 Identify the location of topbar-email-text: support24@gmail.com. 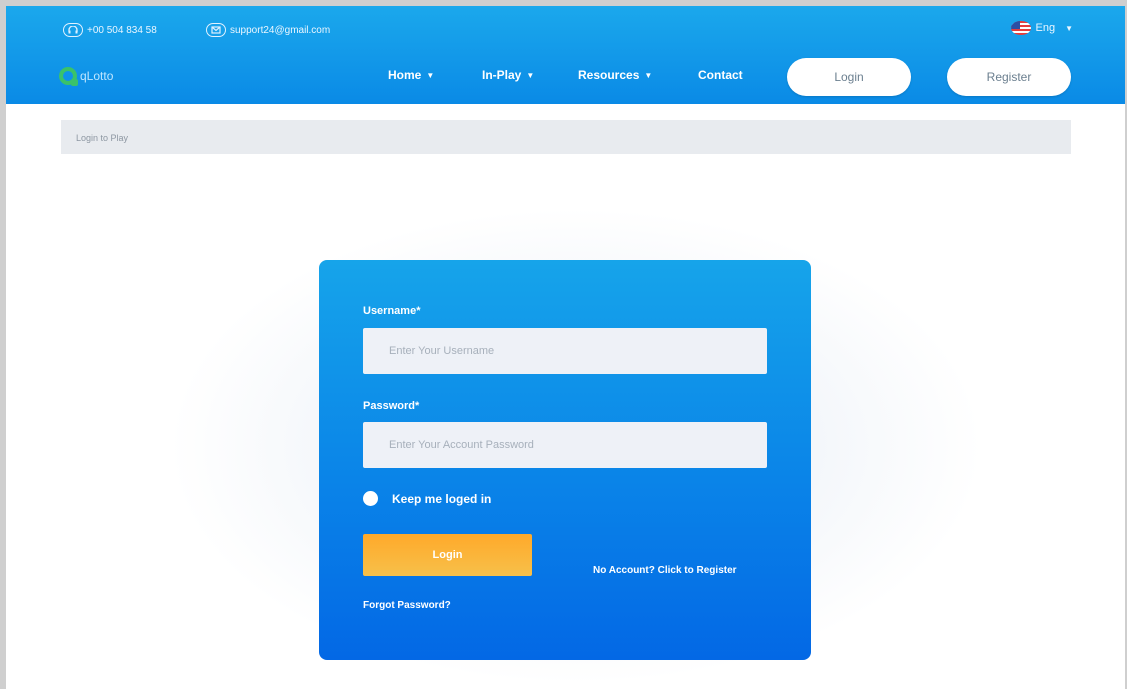
(280, 30).